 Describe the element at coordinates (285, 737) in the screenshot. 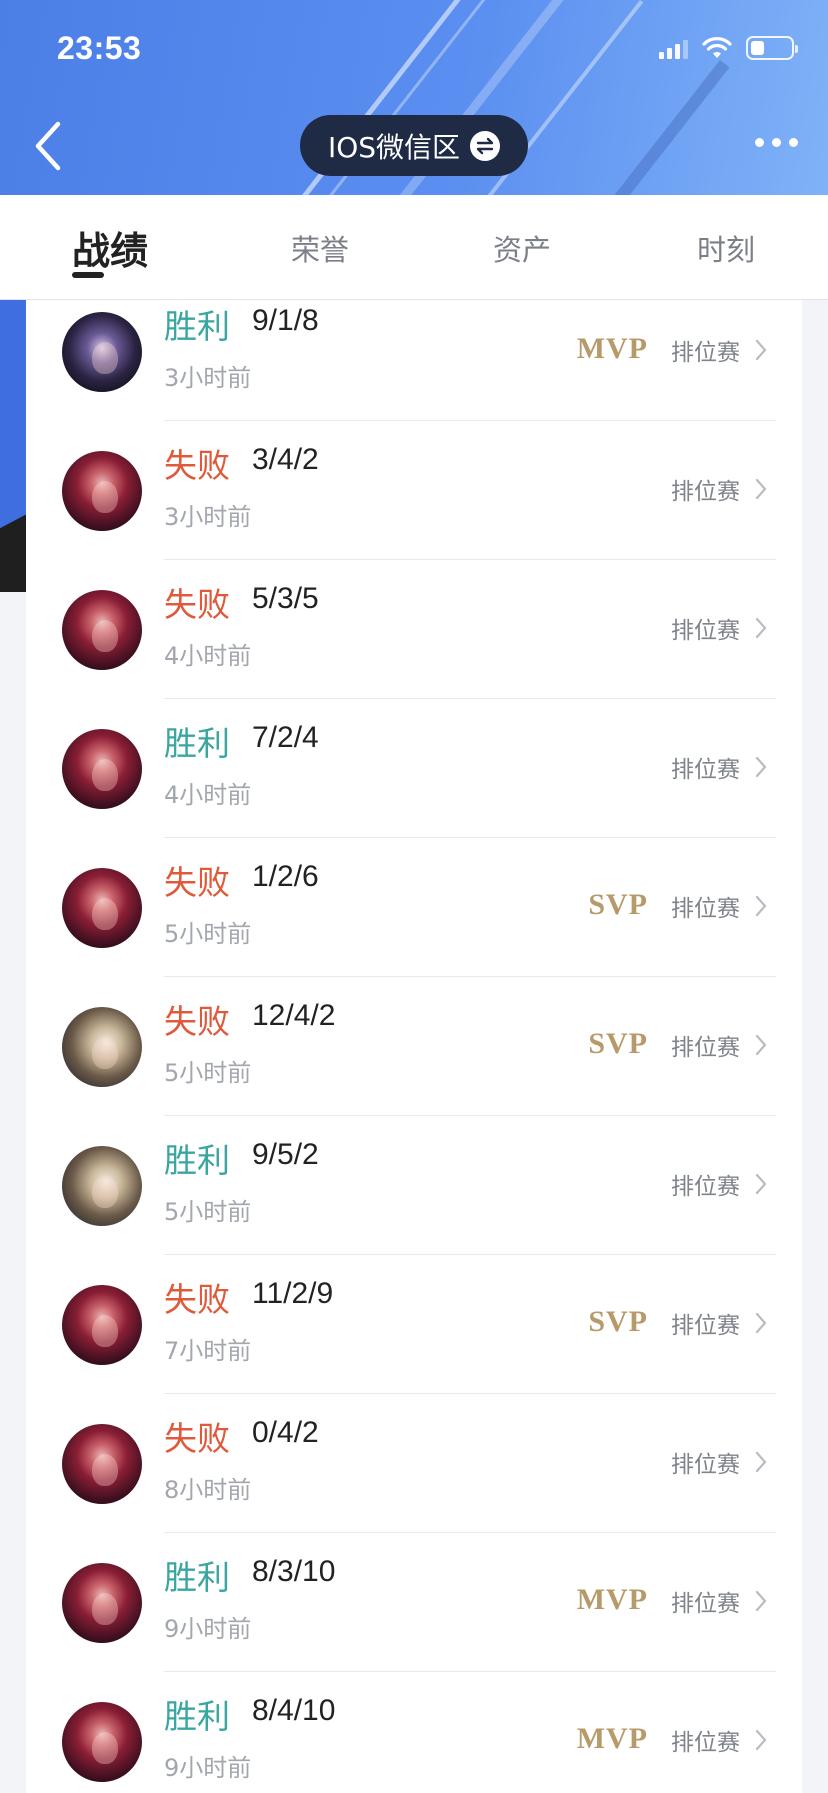

I see `match-kda: 7/2/4` at that location.